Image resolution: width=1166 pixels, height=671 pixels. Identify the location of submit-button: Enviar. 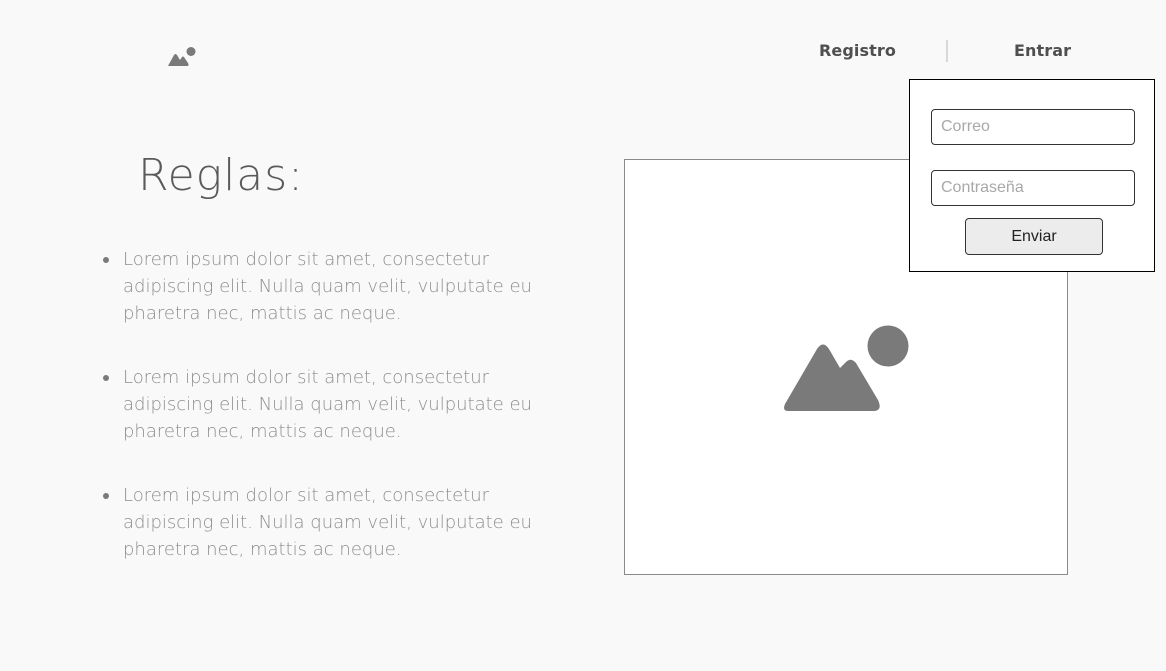
(1034, 236).